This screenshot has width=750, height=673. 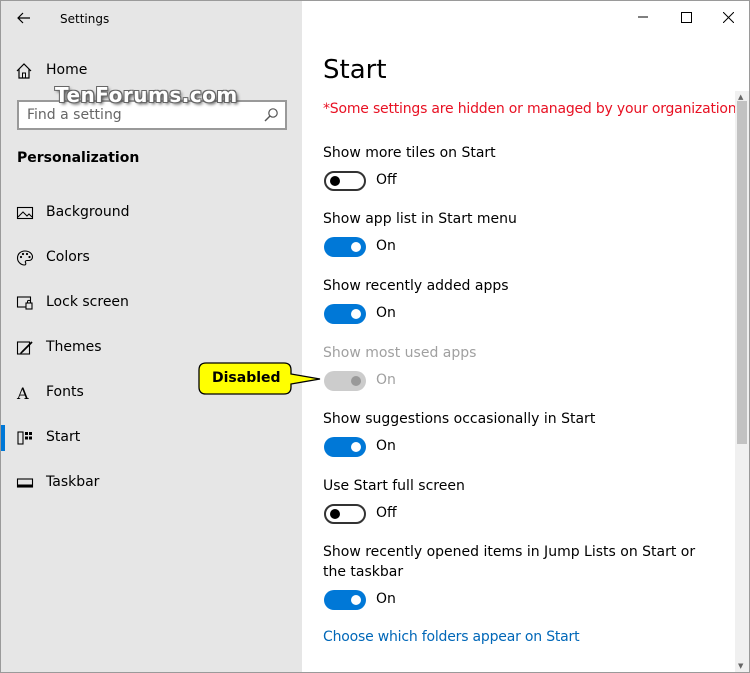 I want to click on taskbar-icon, so click(x=25, y=483).